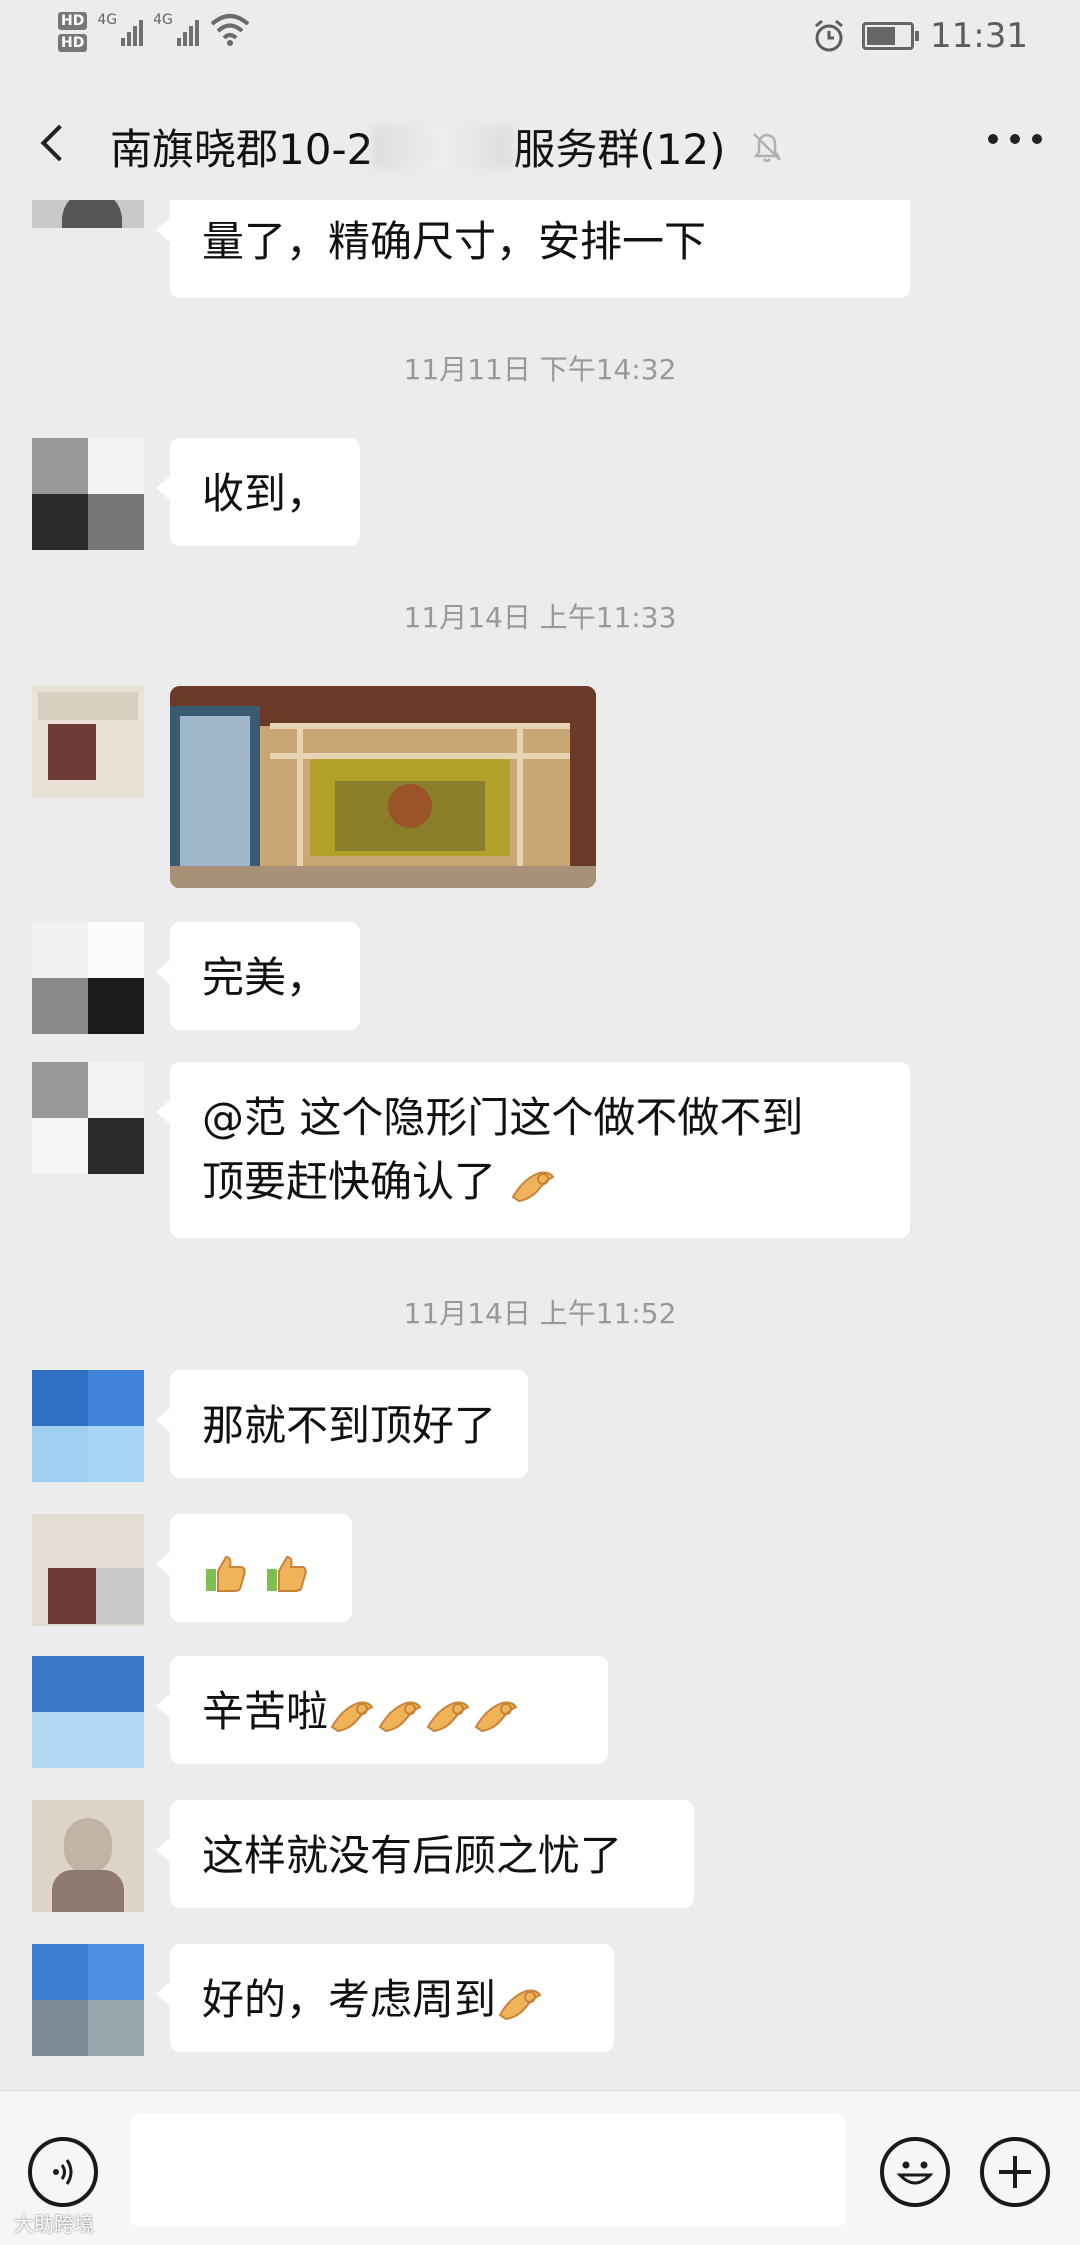 Image resolution: width=1080 pixels, height=2245 pixels. I want to click on status-time: 11:31, so click(979, 36).